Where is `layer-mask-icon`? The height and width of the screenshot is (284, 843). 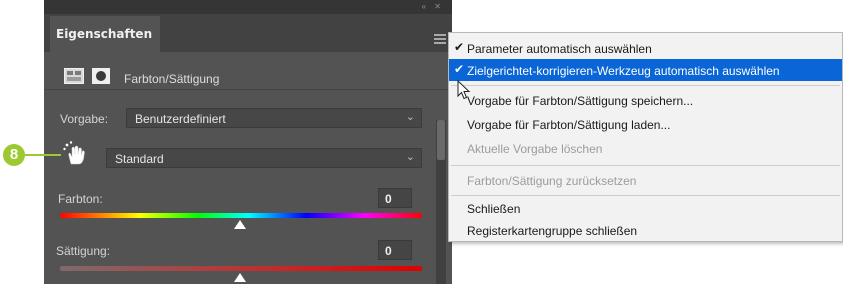 layer-mask-icon is located at coordinates (101, 76).